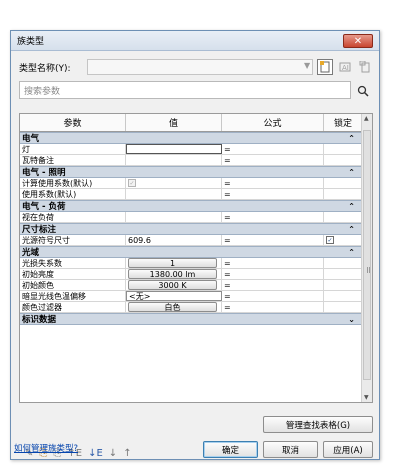 The height and width of the screenshot is (474, 397). I want to click on parameter-name: 光损失系数, so click(73, 263).